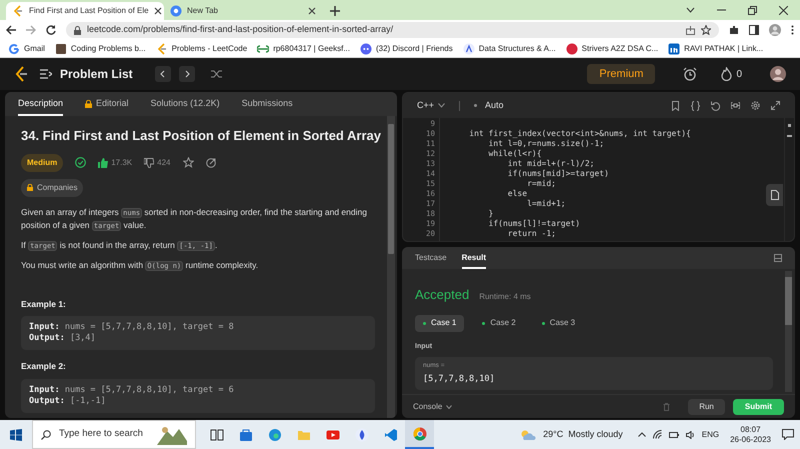 The image size is (800, 449). What do you see at coordinates (750, 439) in the screenshot?
I see `clock-date: 26-06-2023` at bounding box center [750, 439].